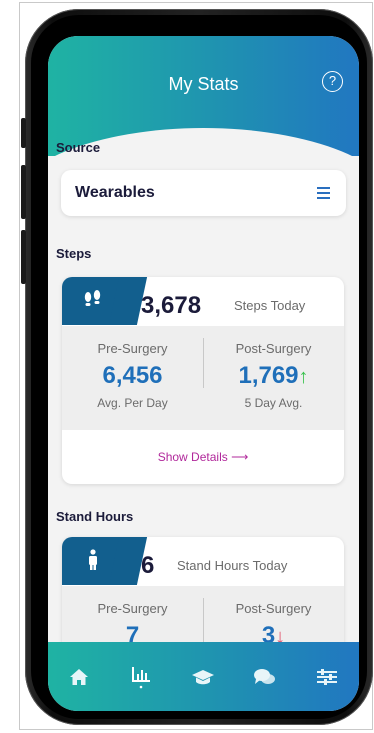  I want to click on steps-today-value: 3,678, so click(171, 305).